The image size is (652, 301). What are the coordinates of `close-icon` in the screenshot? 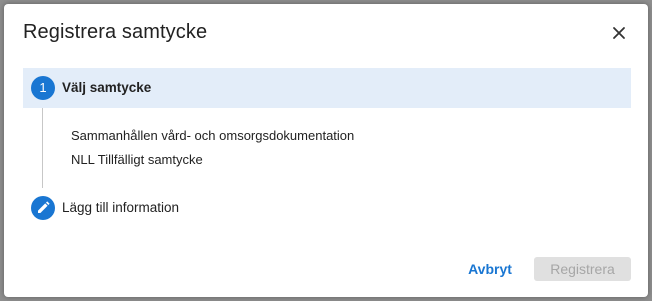 It's located at (619, 33).